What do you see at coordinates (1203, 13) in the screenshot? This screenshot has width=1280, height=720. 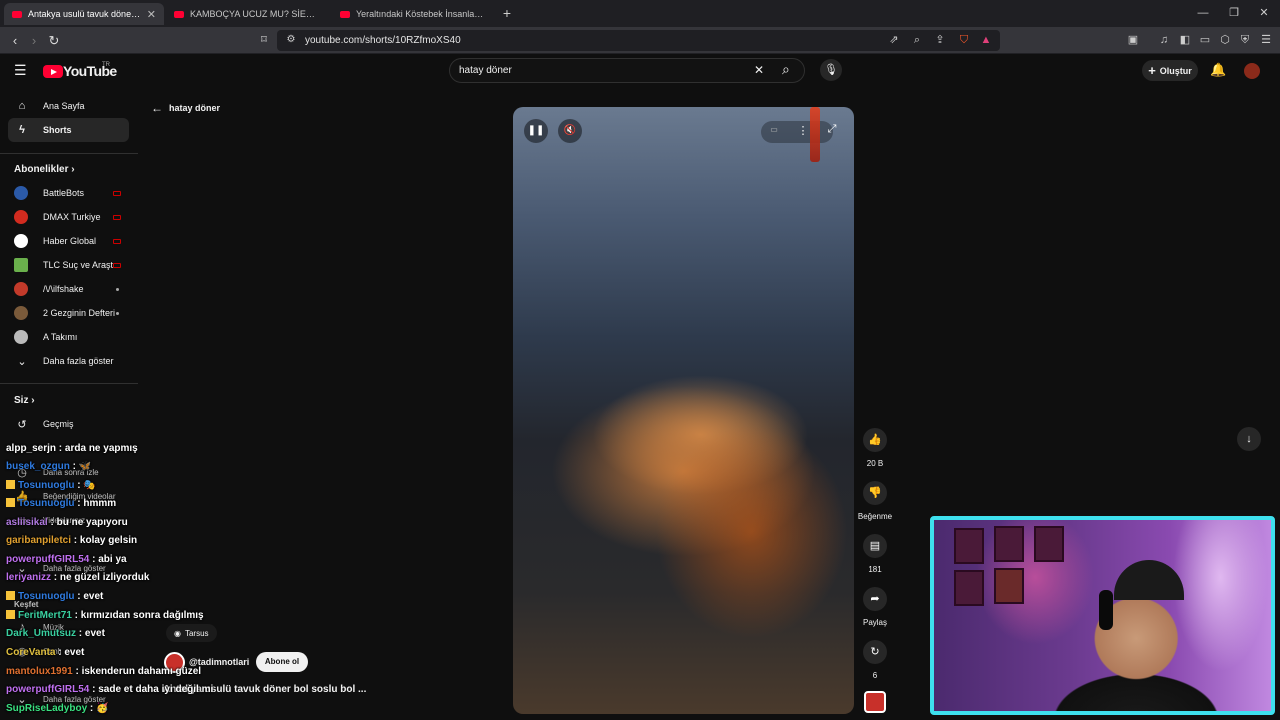 I see `minimize-button: —` at bounding box center [1203, 13].